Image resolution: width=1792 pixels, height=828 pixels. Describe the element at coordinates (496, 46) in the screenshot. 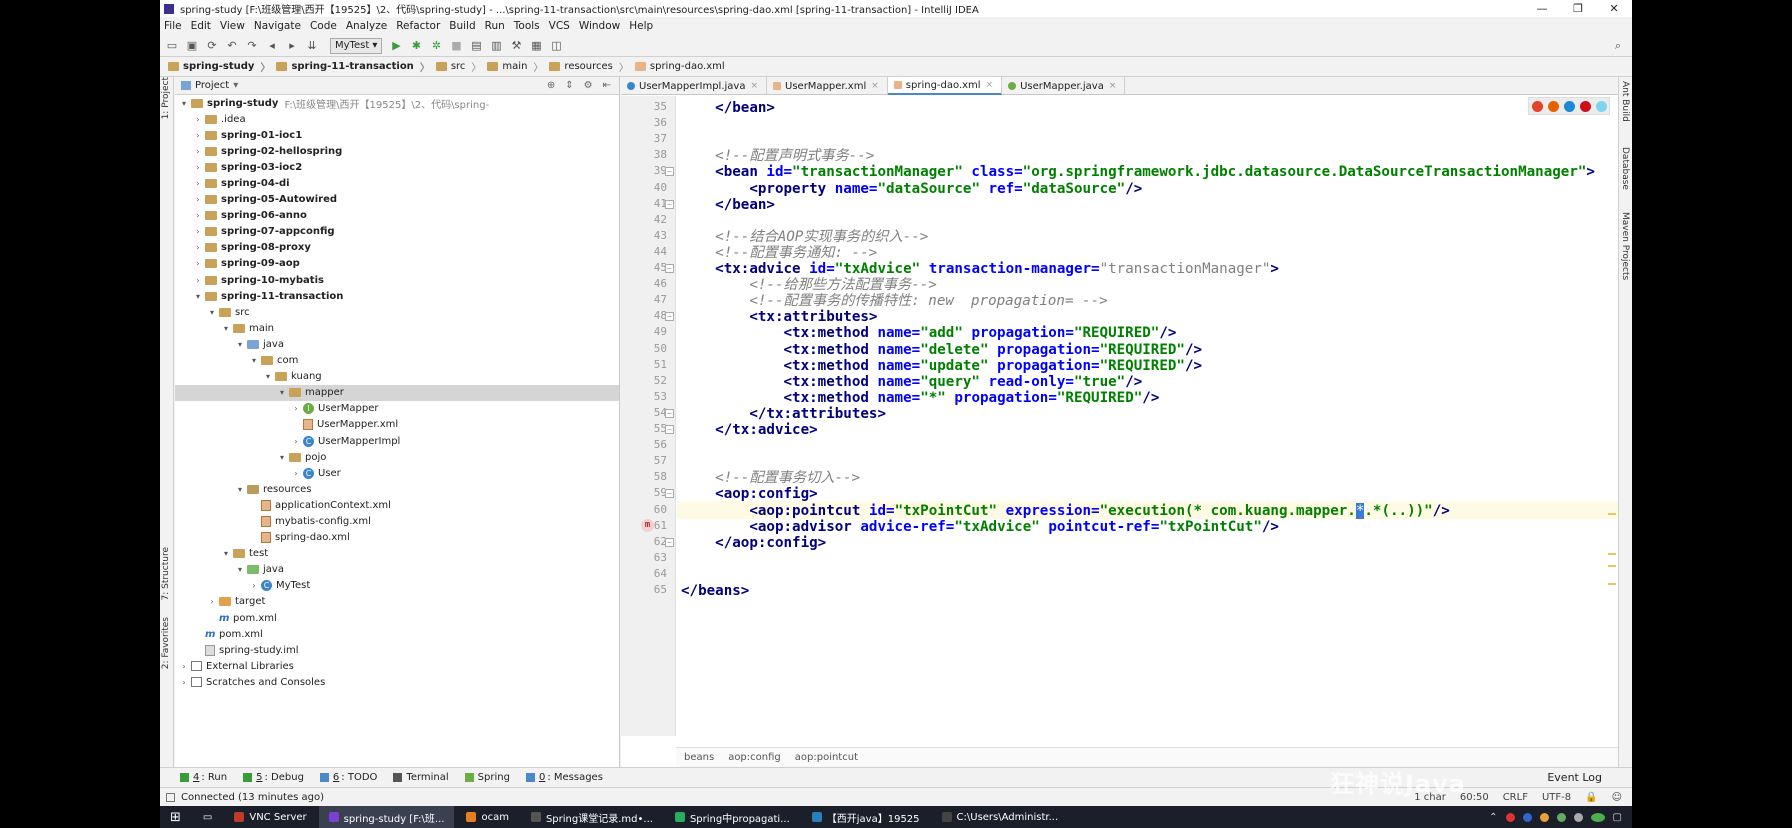

I see `project-structure-icon: ▥` at that location.